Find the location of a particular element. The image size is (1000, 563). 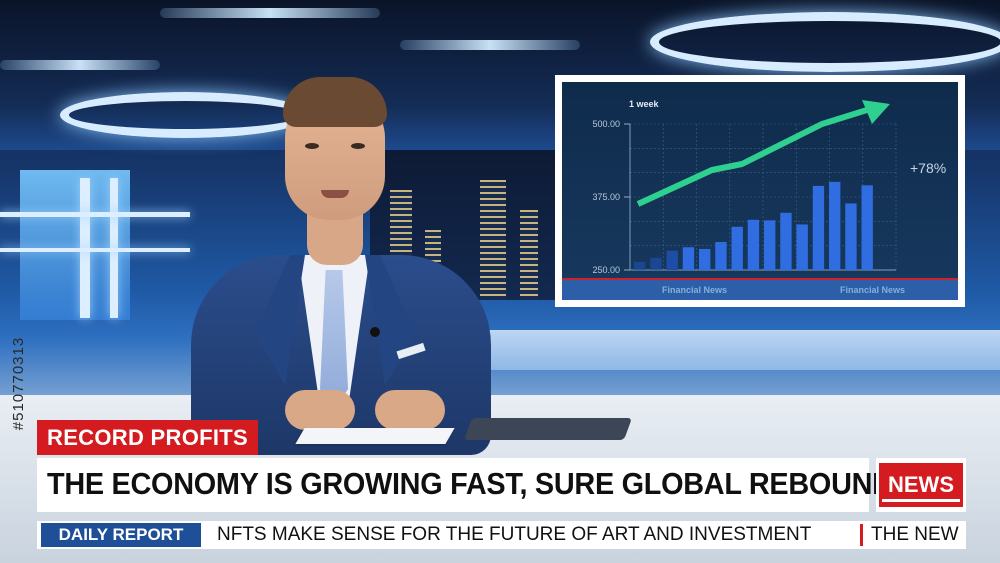

bar-chart: 250.00 375.00 500.00 +78% is located at coordinates (769, 187).